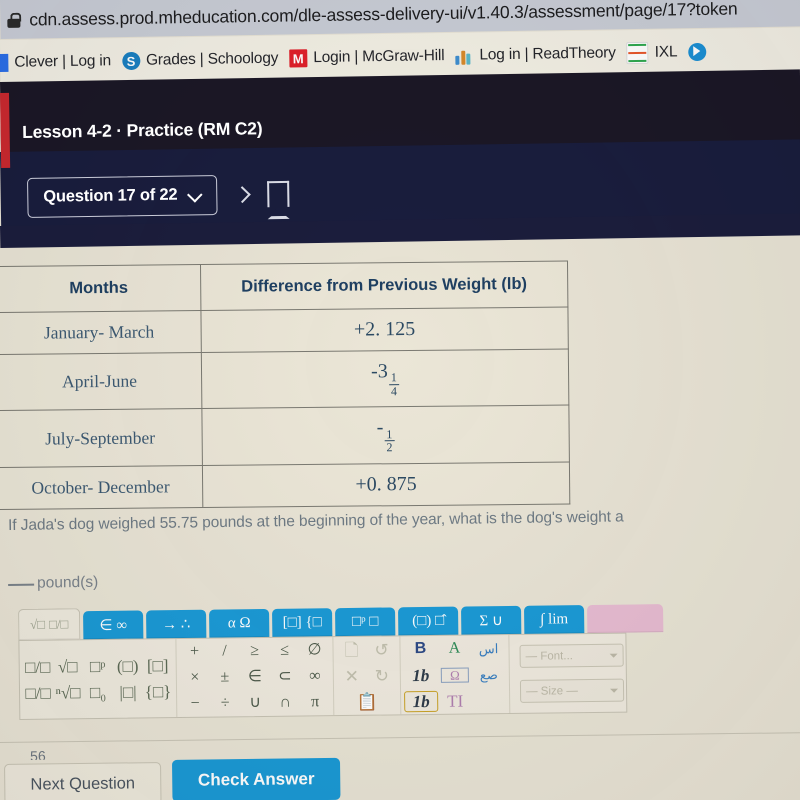 Image resolution: width=800 pixels, height=800 pixels. Describe the element at coordinates (652, 53) in the screenshot. I see `bookmark-ixl: IXL` at that location.